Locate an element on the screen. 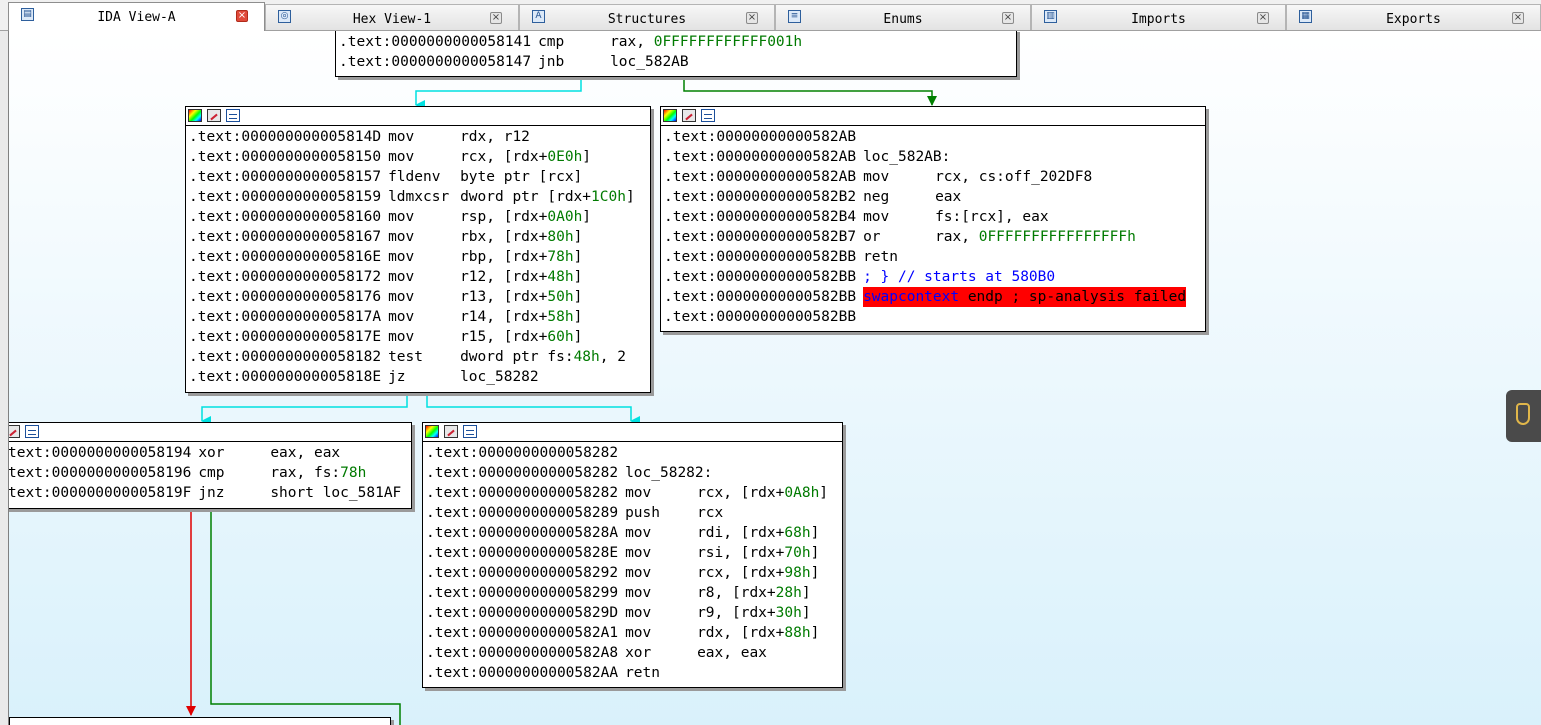 This screenshot has height=725, width=1541. operand: r15, [rdx+ is located at coordinates (504, 337).